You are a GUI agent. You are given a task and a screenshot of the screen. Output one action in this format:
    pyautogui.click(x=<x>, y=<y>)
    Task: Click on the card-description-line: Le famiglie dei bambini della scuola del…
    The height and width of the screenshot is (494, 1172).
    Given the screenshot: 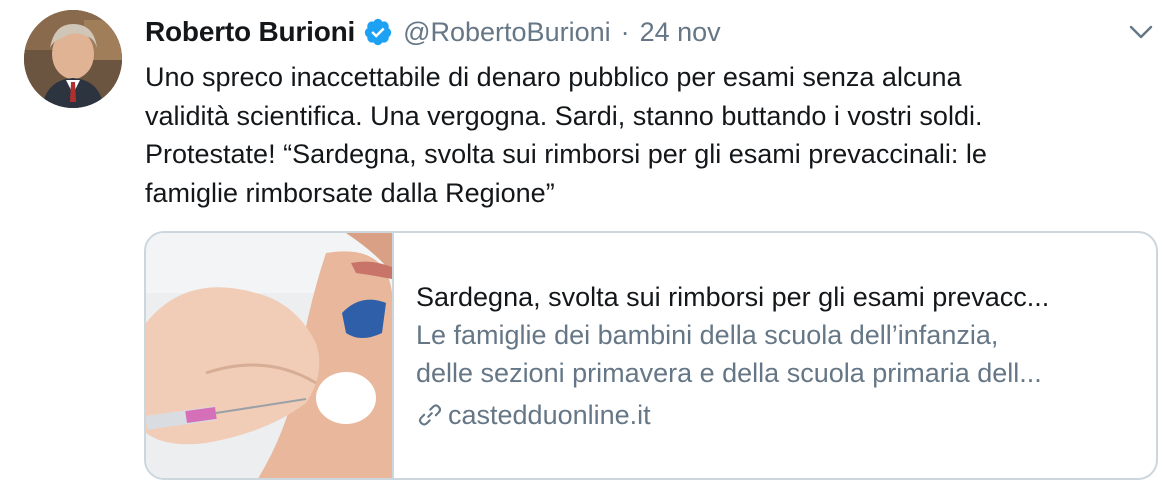 What is the action you would take?
    pyautogui.click(x=707, y=335)
    